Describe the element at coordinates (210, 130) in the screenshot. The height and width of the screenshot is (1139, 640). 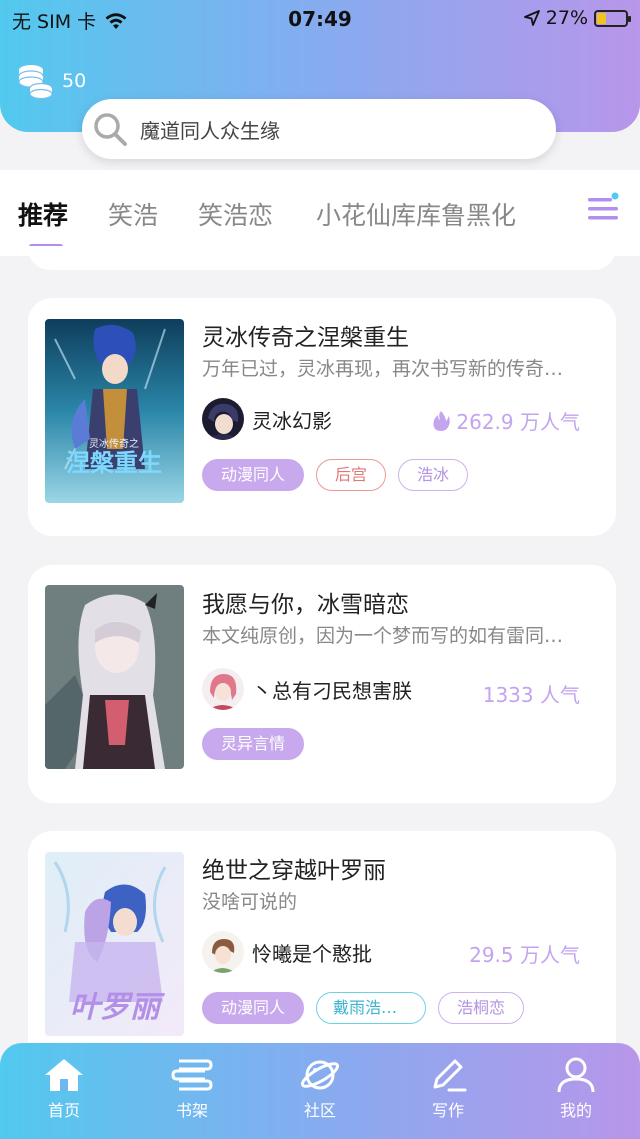
I see `search-placeholder: 魔道同人众生缘` at that location.